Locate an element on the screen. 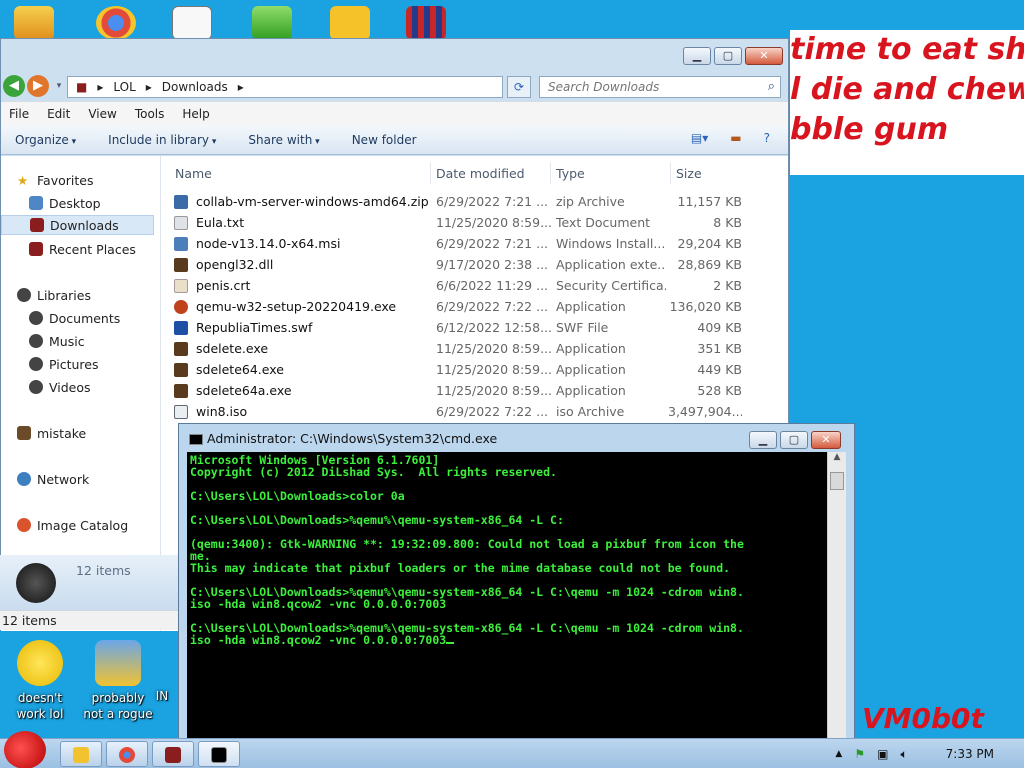 The width and height of the screenshot is (1024, 768). security-shield-icon is located at coordinates (272, 23).